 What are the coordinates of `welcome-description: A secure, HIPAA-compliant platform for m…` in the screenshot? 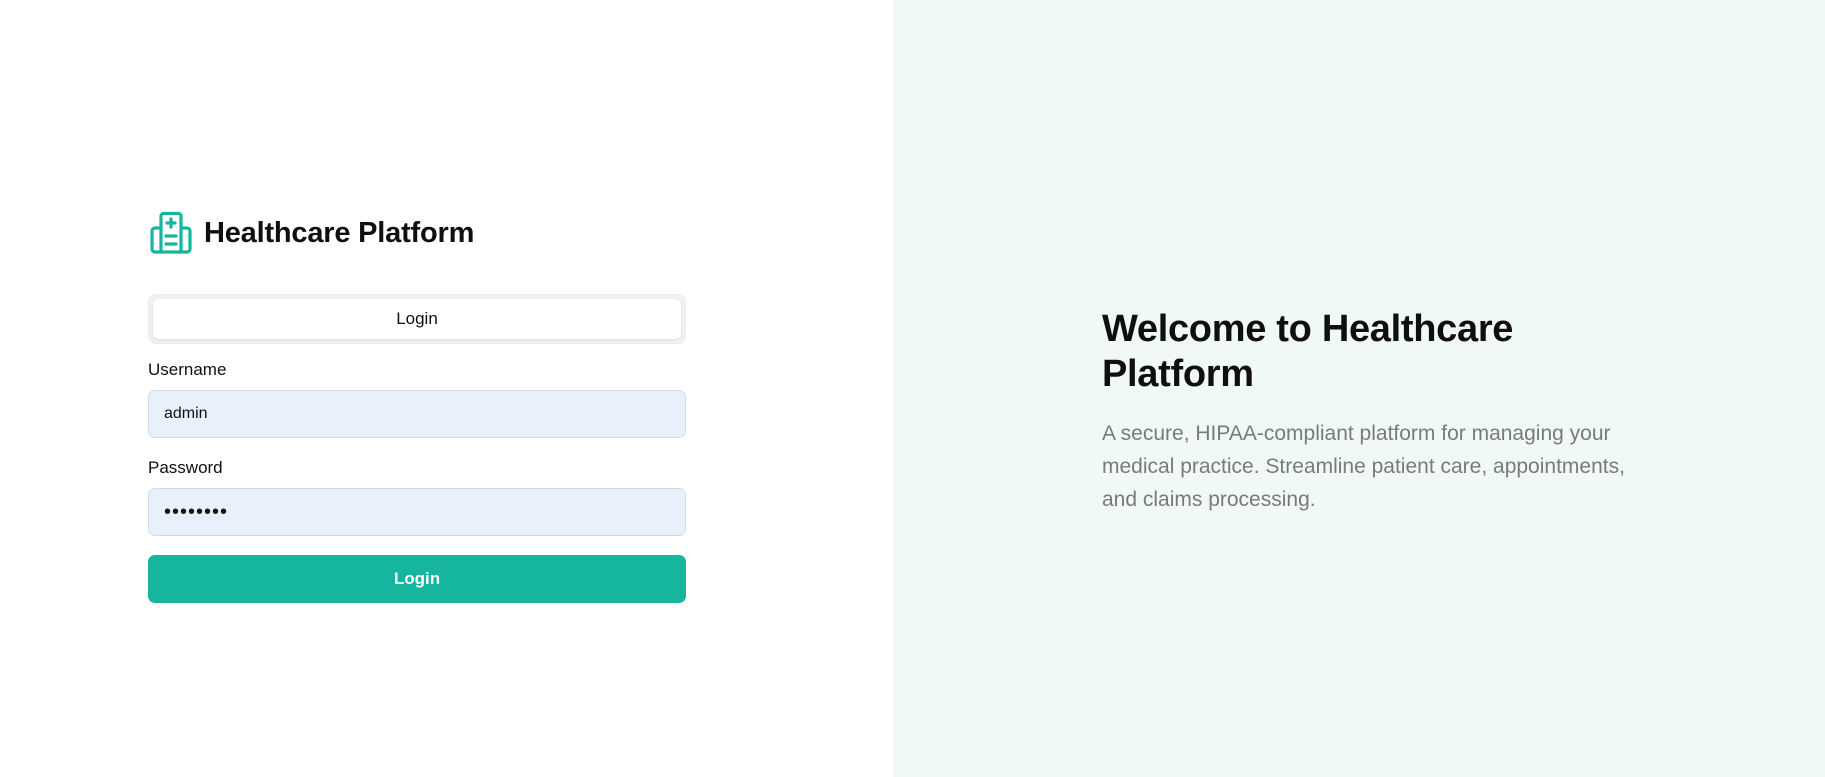 It's located at (1363, 466).